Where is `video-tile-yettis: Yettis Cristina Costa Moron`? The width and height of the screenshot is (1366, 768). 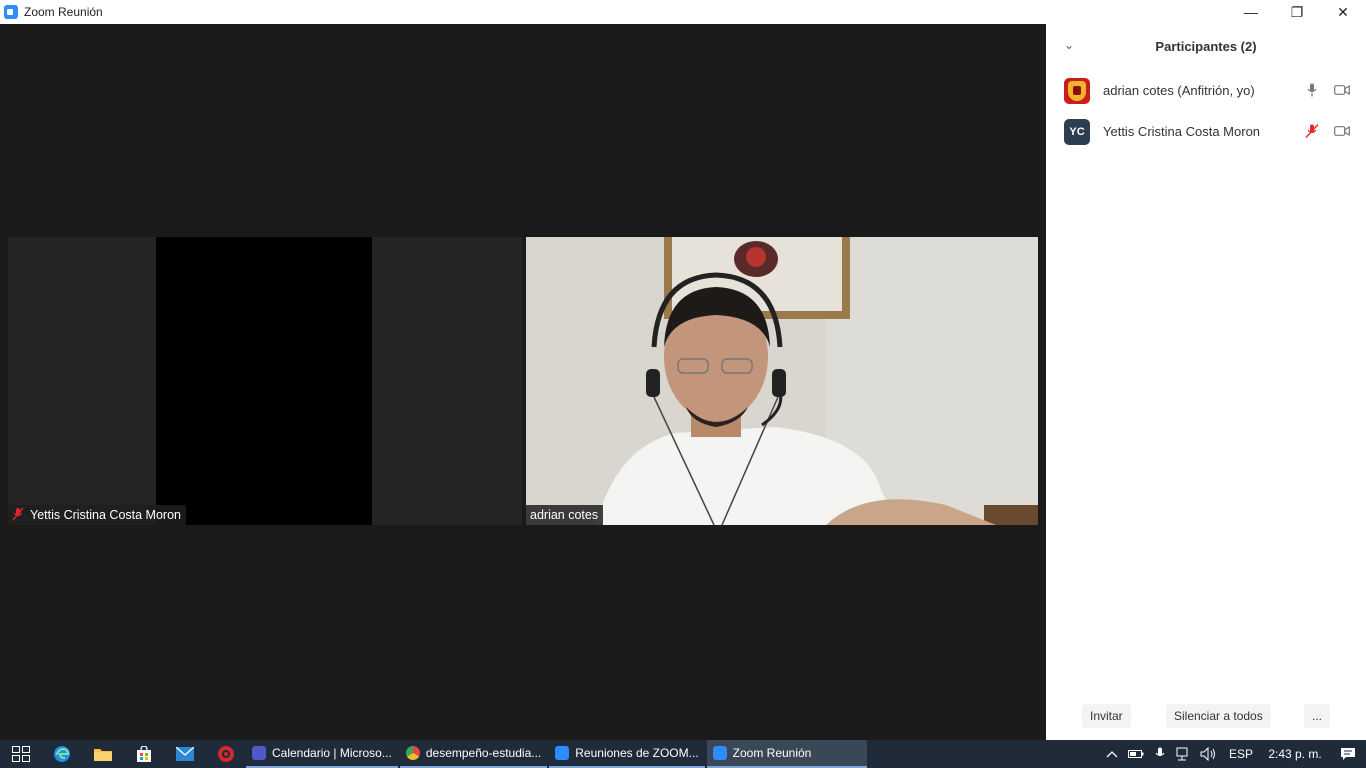
video-tile-yettis: Yettis Cristina Costa Moron is located at coordinates (265, 381).